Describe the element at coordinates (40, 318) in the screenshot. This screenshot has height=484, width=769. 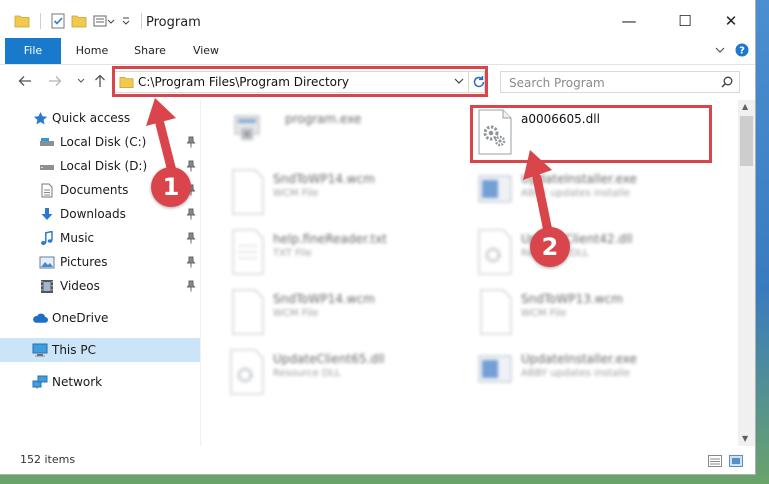
I see `cloud-icon` at that location.